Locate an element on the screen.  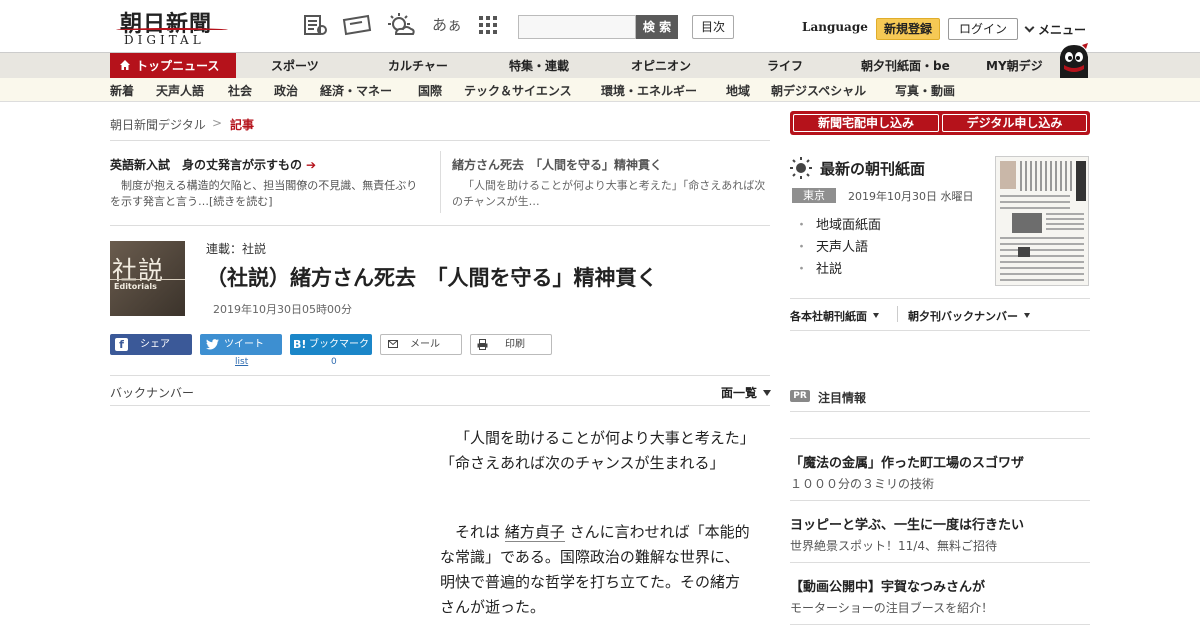
mail-icon is located at coordinates (393, 344).